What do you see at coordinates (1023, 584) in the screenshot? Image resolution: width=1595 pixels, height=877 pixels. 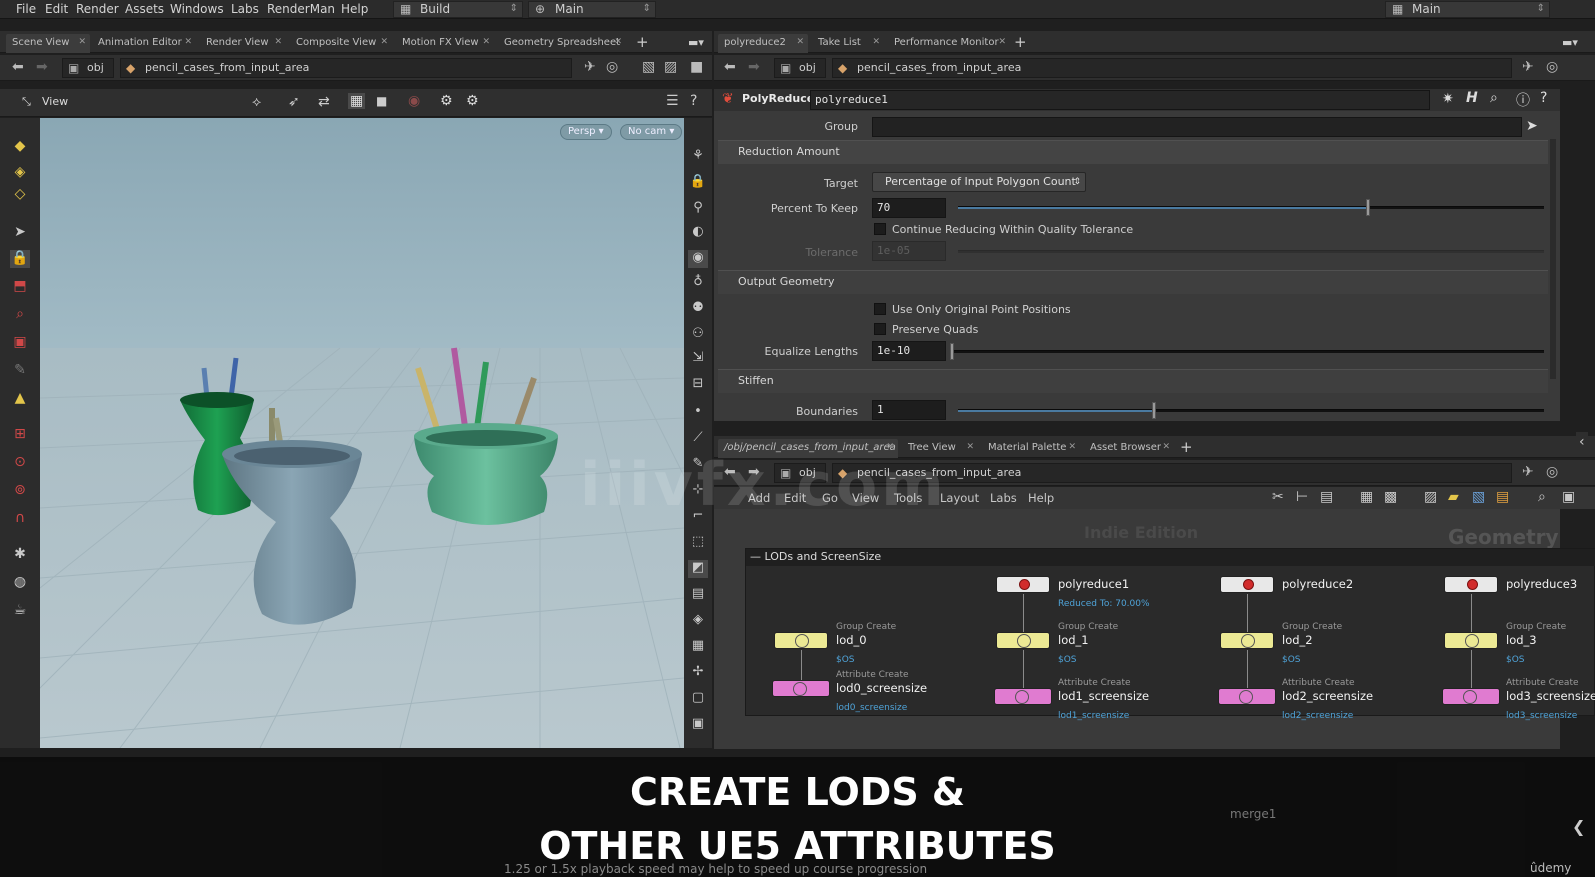 I see `polyreduce1-node` at bounding box center [1023, 584].